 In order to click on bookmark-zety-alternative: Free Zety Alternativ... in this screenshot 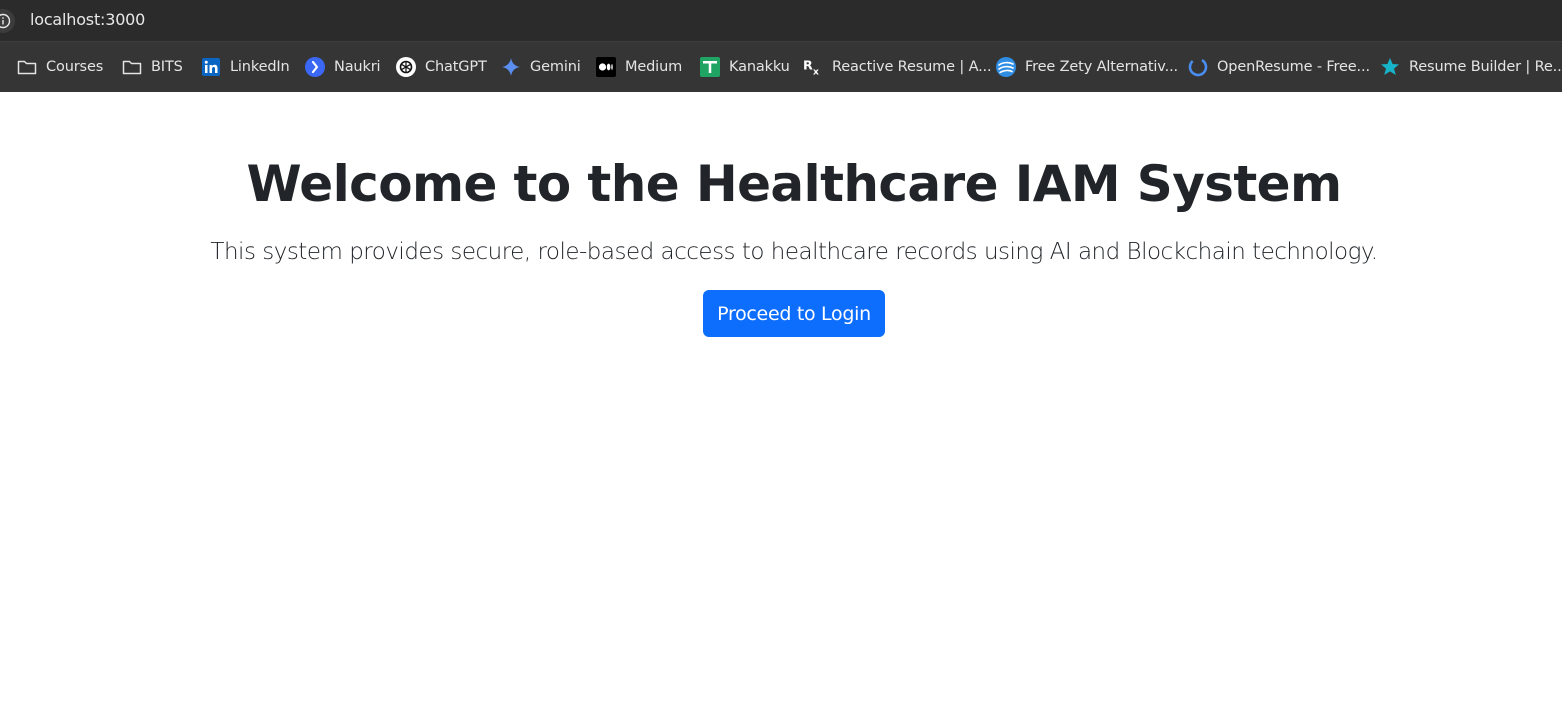, I will do `click(1087, 67)`.